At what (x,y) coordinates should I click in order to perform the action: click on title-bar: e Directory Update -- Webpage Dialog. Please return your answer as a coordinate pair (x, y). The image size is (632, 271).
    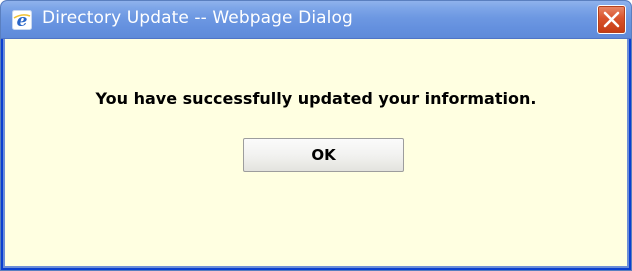
    Looking at the image, I should click on (316, 20).